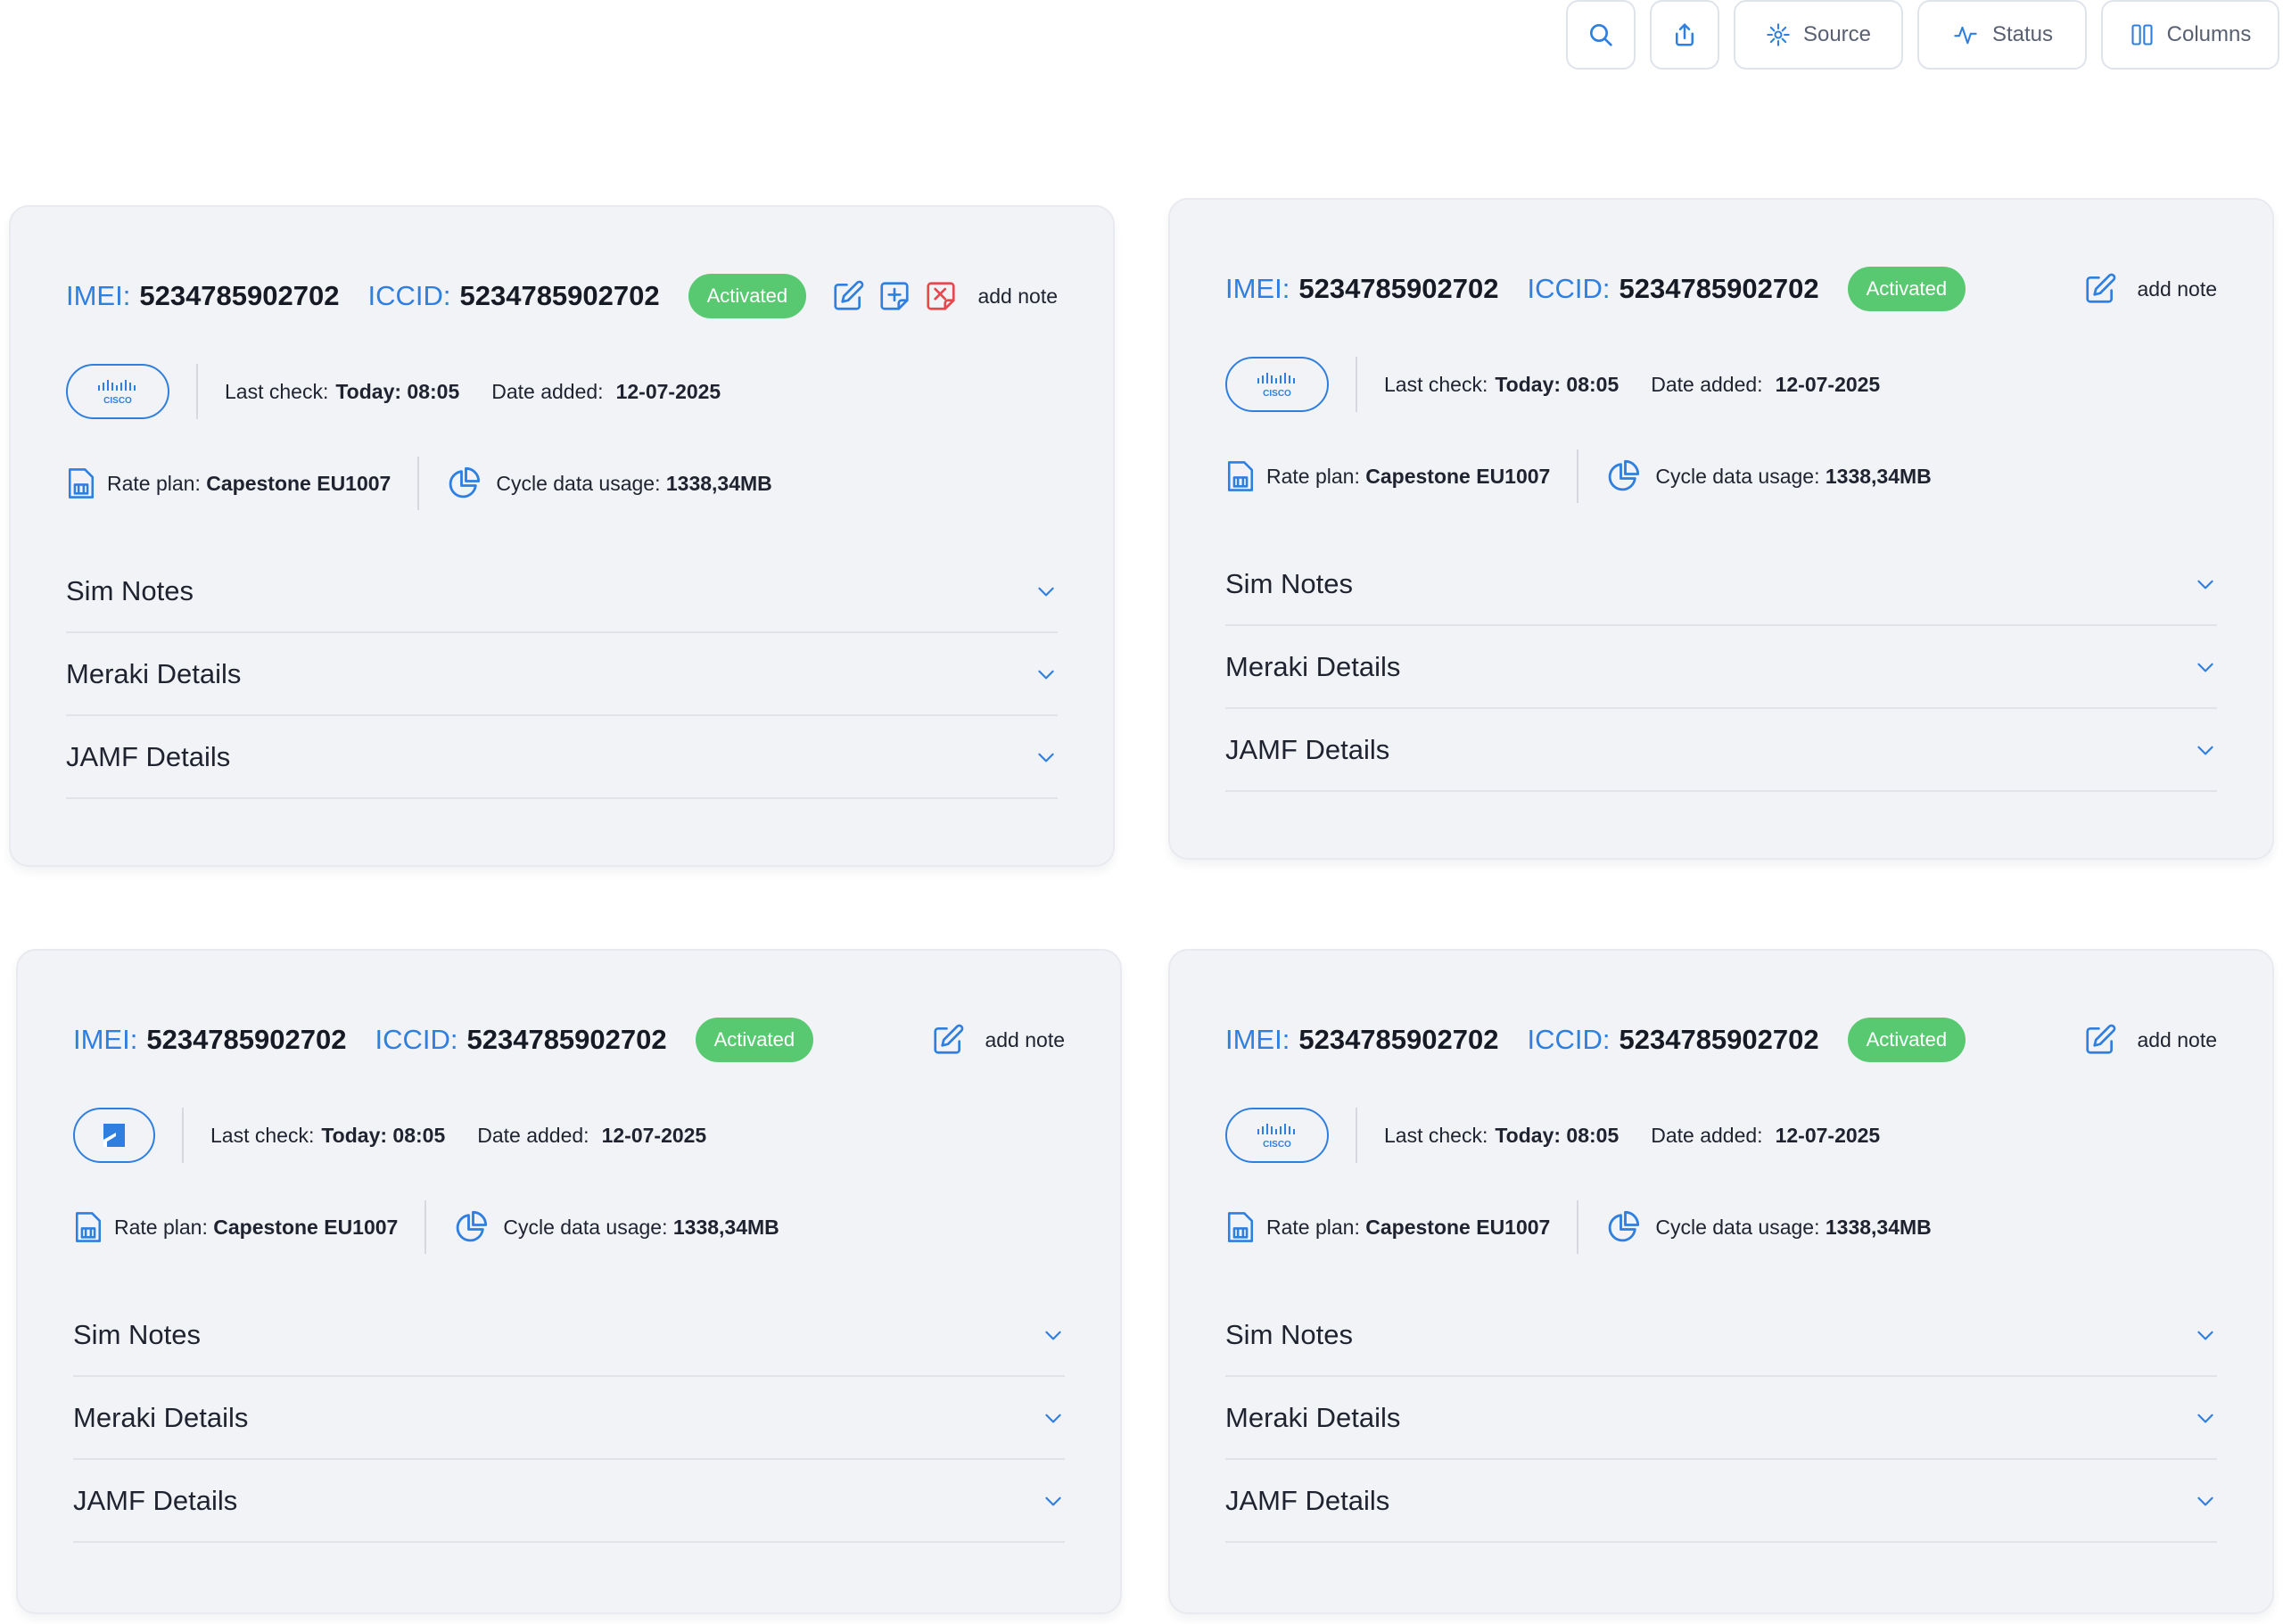  I want to click on source-label: Source, so click(1837, 34).